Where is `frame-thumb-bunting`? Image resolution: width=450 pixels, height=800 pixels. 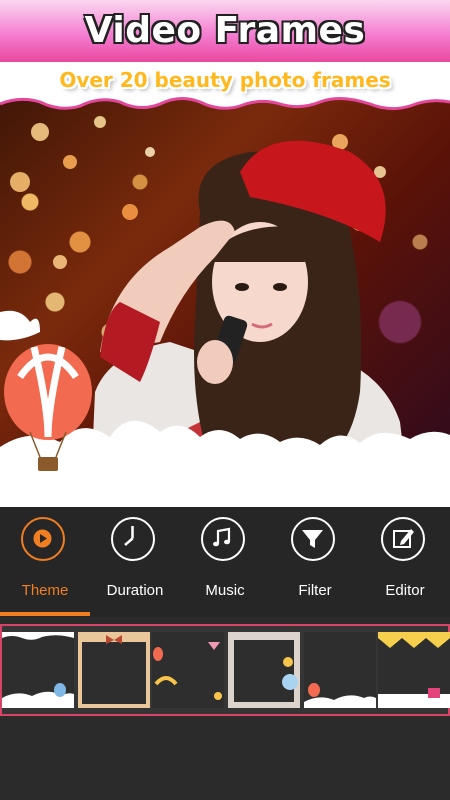 frame-thumb-bunting is located at coordinates (340, 670).